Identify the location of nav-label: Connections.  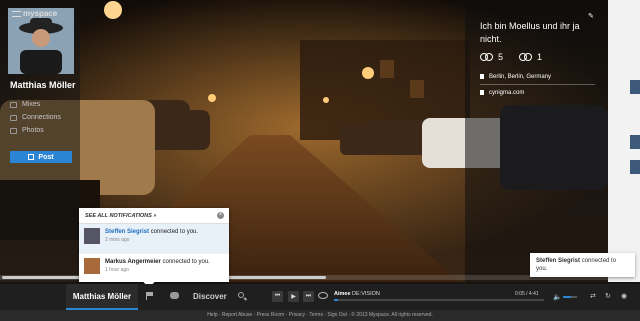
(41, 117).